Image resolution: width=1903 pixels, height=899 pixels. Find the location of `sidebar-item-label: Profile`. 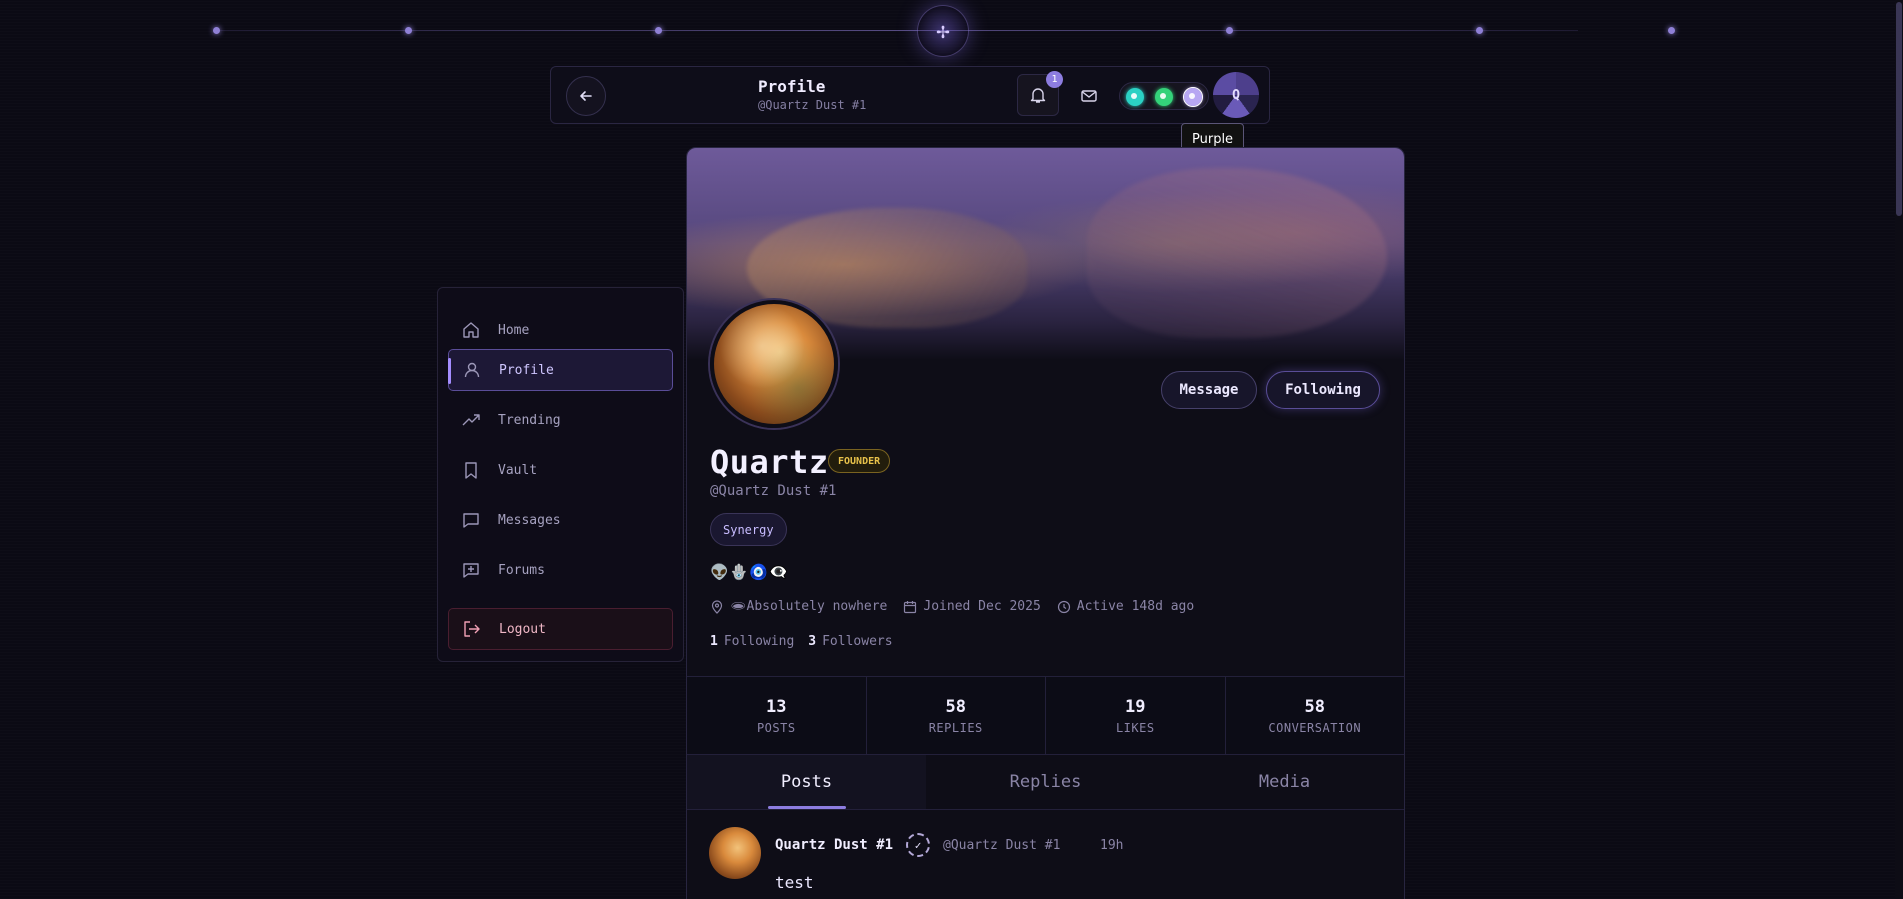

sidebar-item-label: Profile is located at coordinates (526, 370).